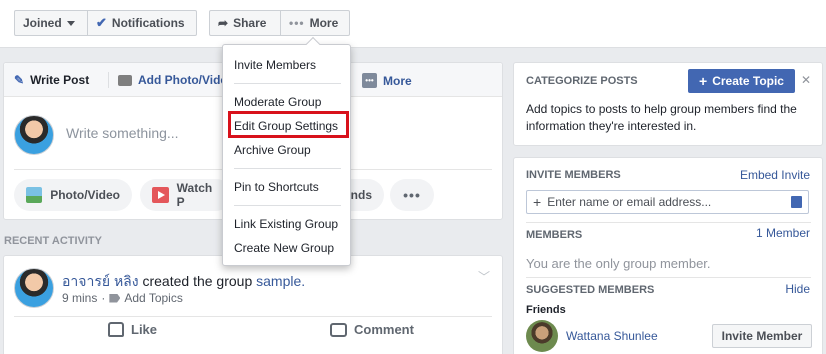  What do you see at coordinates (148, 23) in the screenshot?
I see `notifications-label: Notifications` at bounding box center [148, 23].